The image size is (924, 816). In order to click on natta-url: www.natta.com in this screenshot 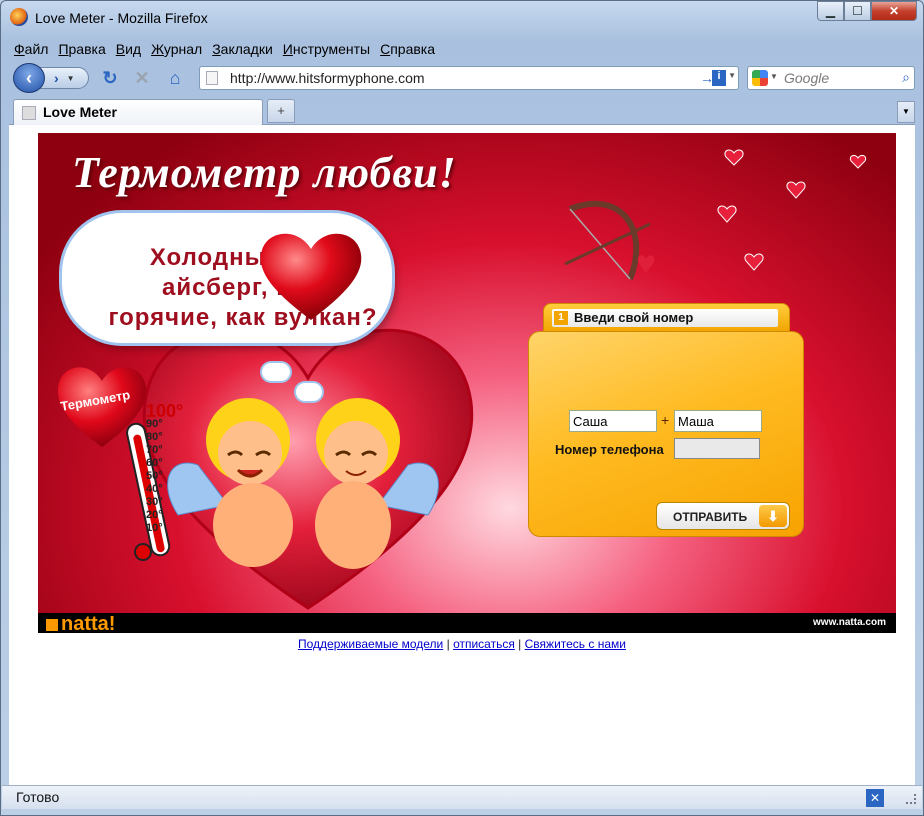, I will do `click(849, 622)`.